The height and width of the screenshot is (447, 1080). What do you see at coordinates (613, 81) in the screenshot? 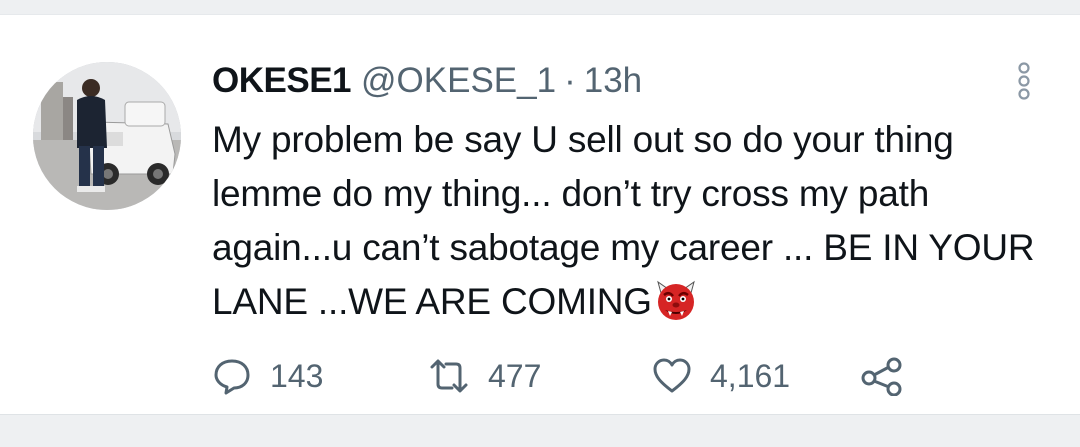
I see `timestamp: 13h` at bounding box center [613, 81].